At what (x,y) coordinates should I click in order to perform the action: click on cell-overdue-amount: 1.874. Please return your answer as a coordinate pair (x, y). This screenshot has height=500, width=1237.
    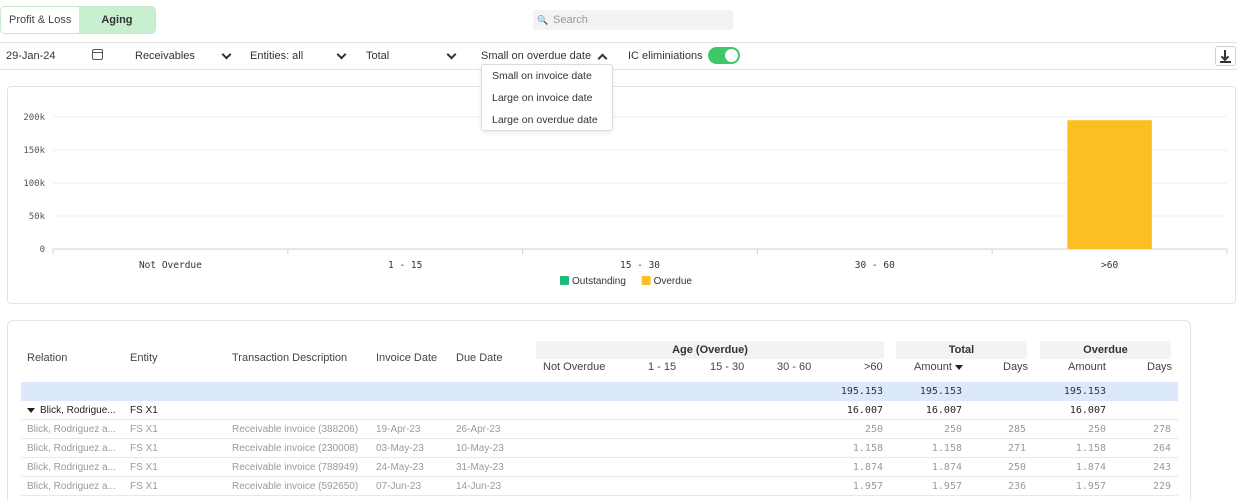
    Looking at the image, I should click on (1090, 467).